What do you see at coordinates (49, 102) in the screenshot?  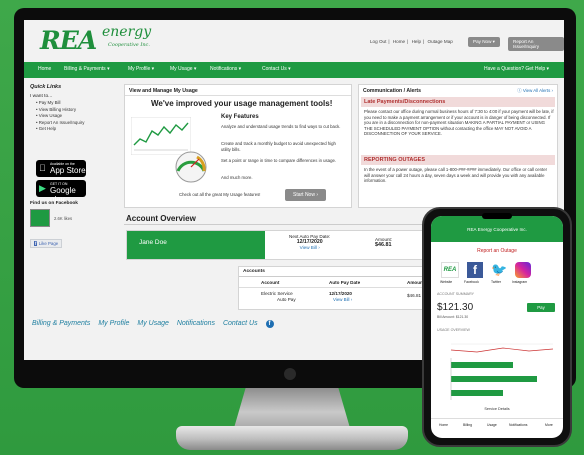 I see `ql-pay-bill-label: Pay My Bill` at bounding box center [49, 102].